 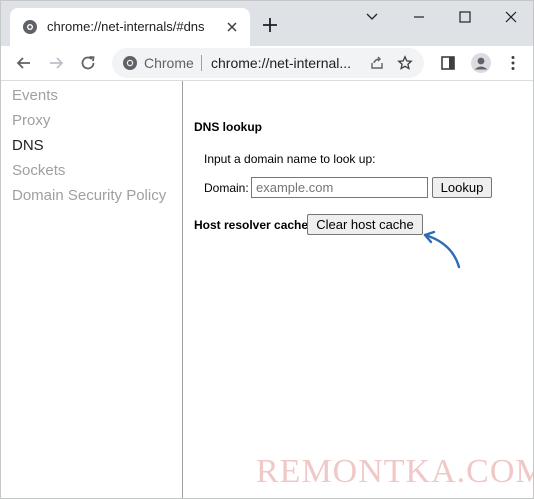 I want to click on chrome-logo-icon, so click(x=130, y=63).